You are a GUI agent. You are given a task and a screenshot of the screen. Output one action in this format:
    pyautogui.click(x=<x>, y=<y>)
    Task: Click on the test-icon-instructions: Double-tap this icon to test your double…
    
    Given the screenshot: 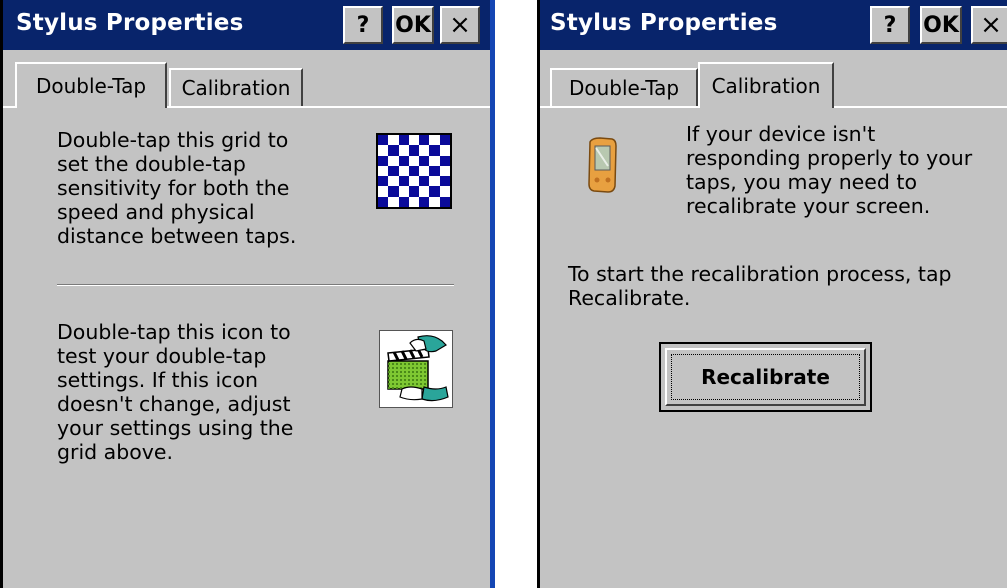 What is the action you would take?
    pyautogui.click(x=175, y=392)
    